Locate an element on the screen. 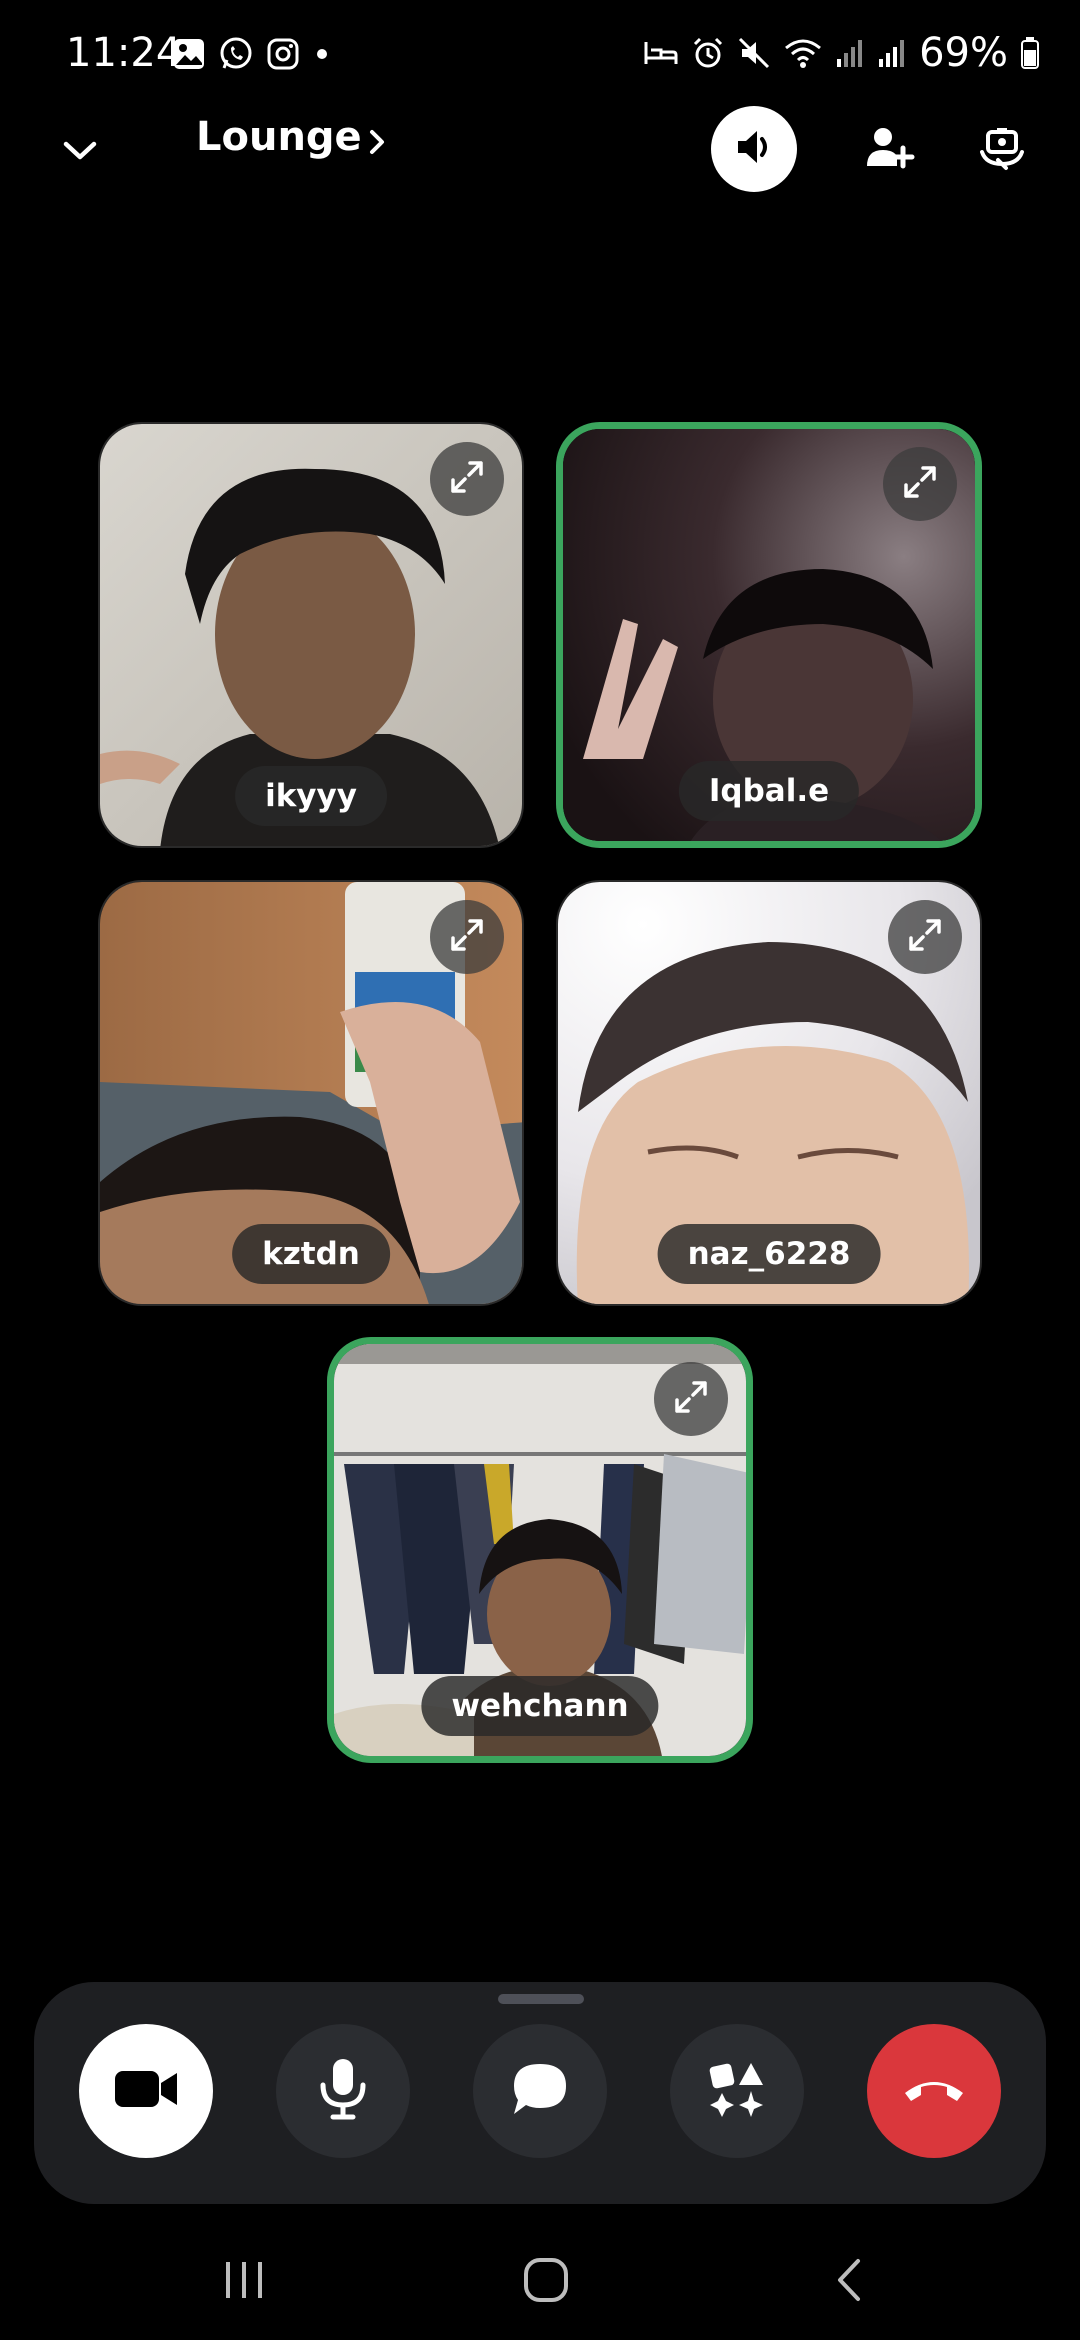  end-call-icon is located at coordinates (934, 2091).